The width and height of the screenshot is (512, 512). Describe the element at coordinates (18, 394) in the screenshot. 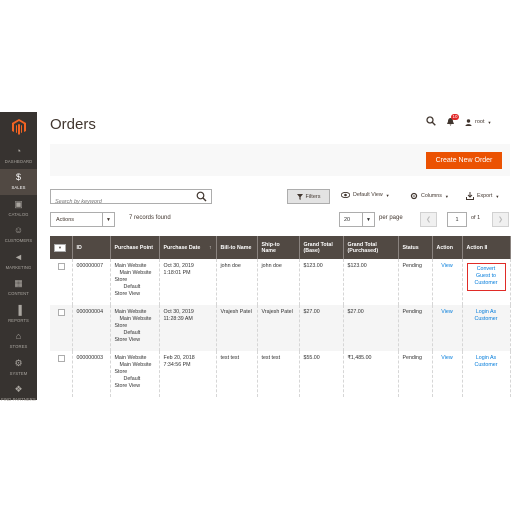

I see `sidebar-item-find-partners: ❖ Find Partners` at that location.